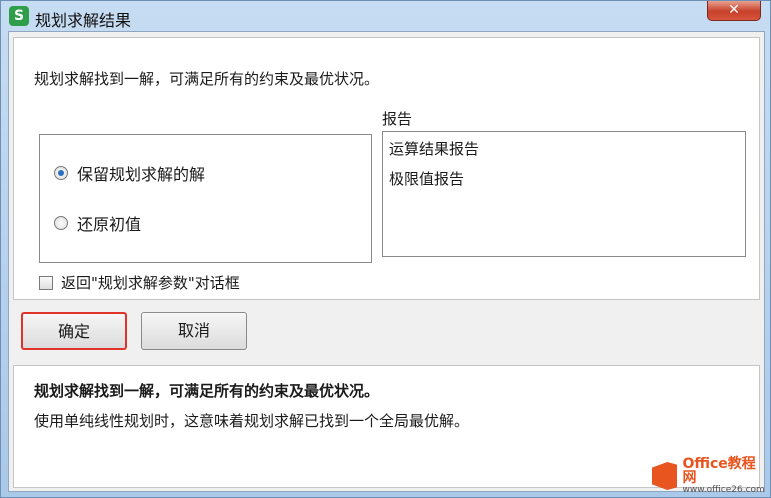 This screenshot has height=498, width=771. Describe the element at coordinates (252, 421) in the screenshot. I see `info-description: 使用单纯线性规划时，这意味着规划求解已找到一个全局最优解。` at that location.